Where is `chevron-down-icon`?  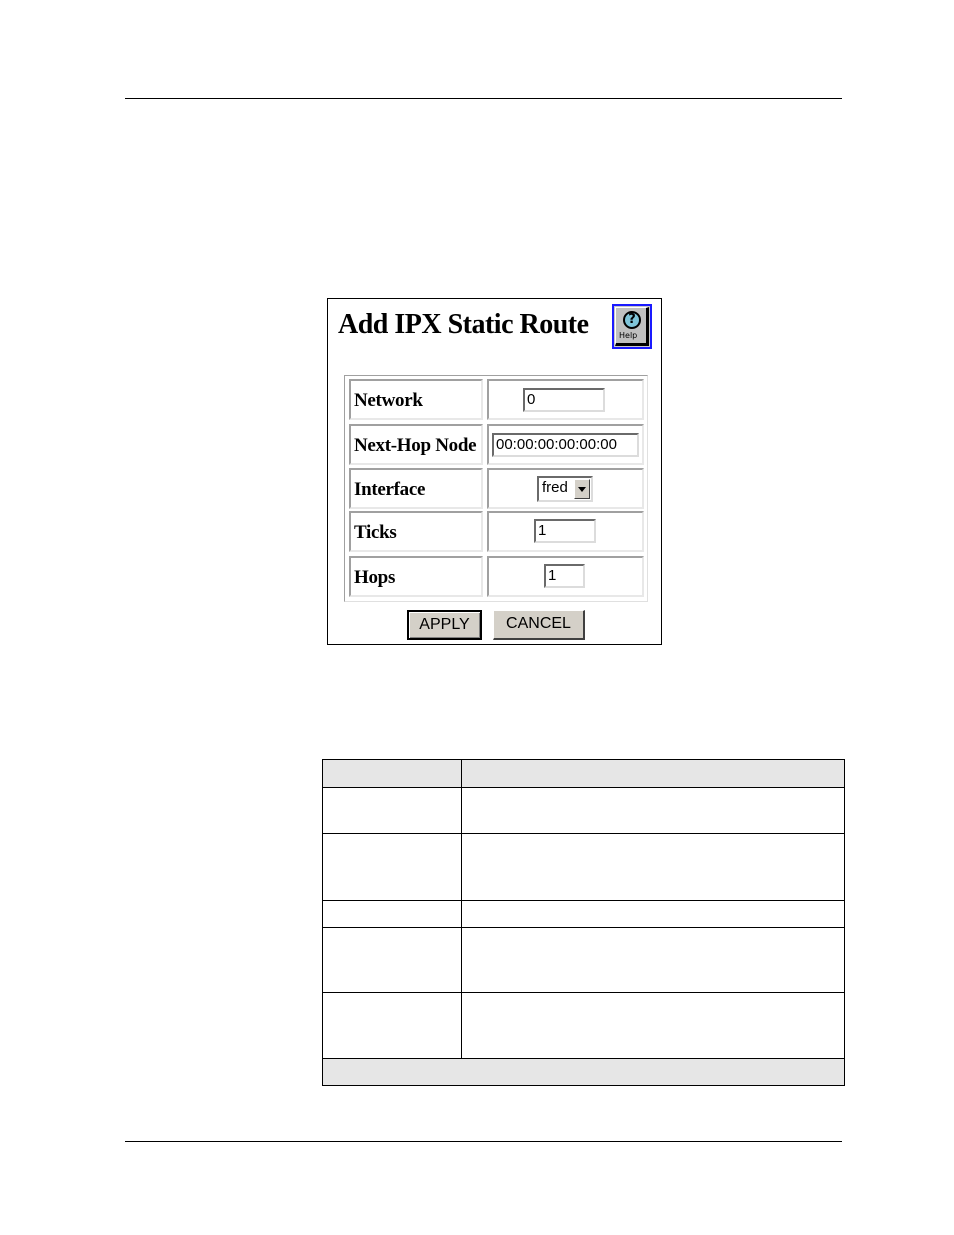 chevron-down-icon is located at coordinates (582, 489).